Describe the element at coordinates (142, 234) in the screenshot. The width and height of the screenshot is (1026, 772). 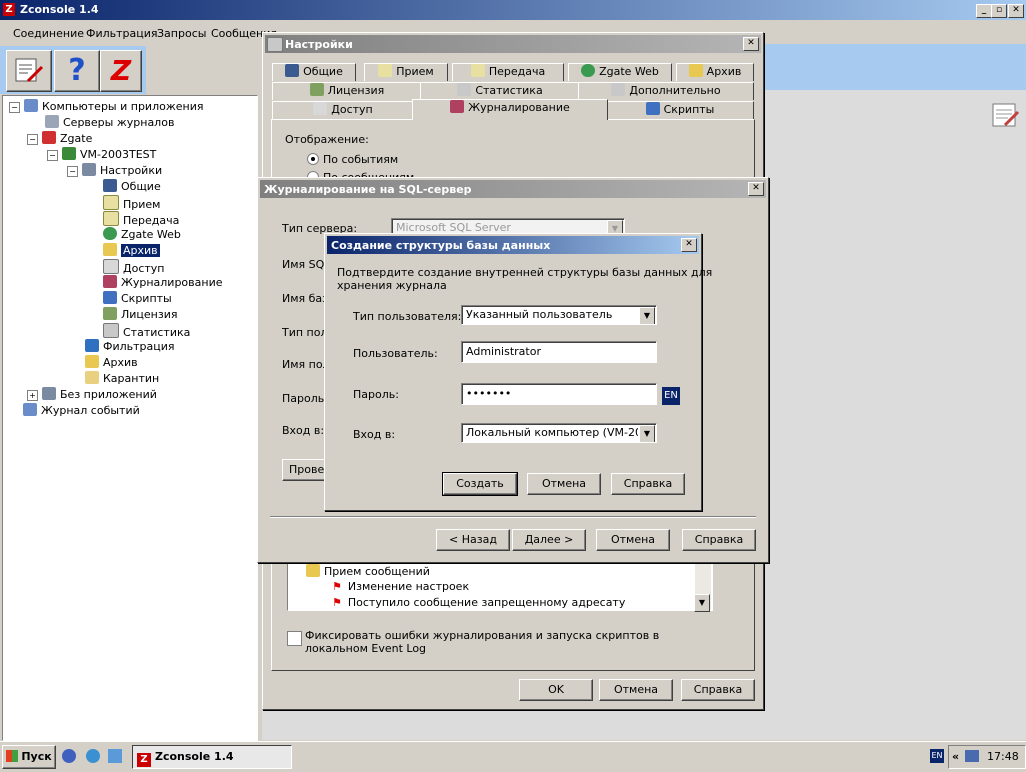
I see `tree-item-zgate-web: Zgate Web` at that location.